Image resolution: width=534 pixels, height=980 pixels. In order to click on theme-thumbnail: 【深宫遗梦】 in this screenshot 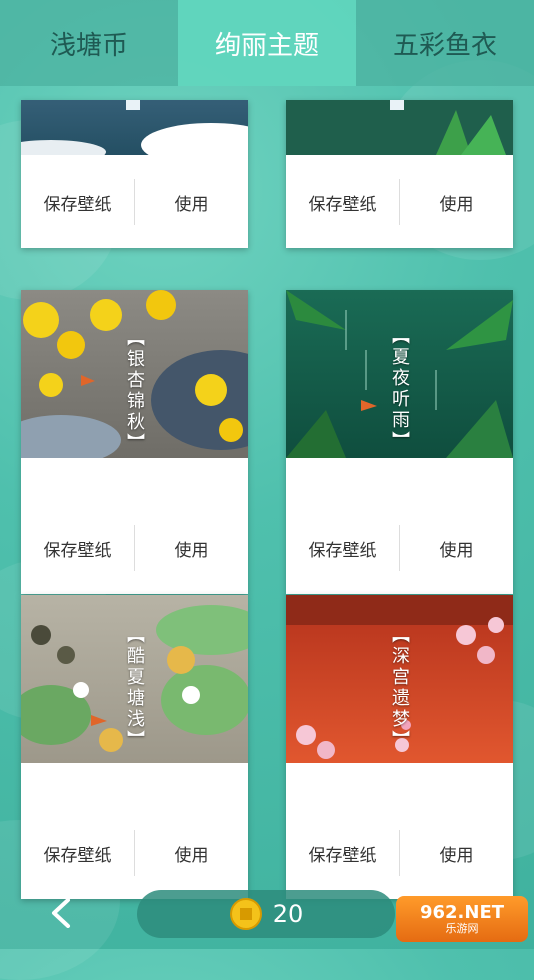, I will do `click(399, 679)`.